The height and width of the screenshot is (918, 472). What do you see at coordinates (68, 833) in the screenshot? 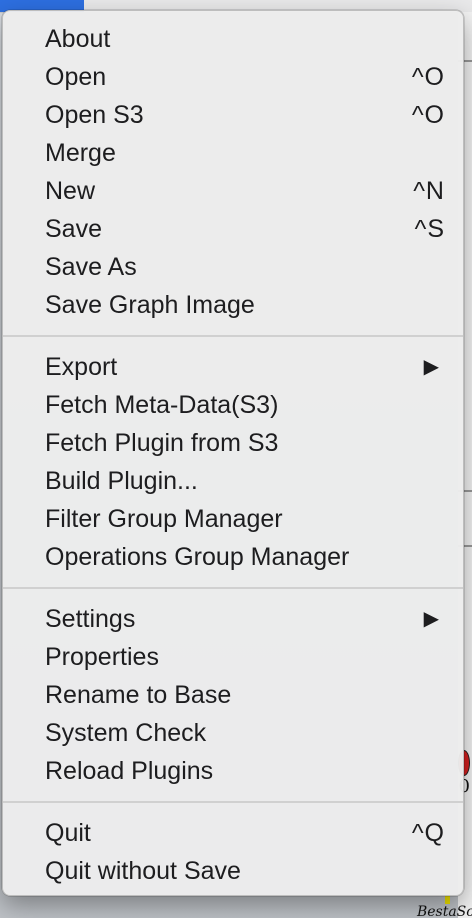
I see `menu-item-label: Quit` at bounding box center [68, 833].